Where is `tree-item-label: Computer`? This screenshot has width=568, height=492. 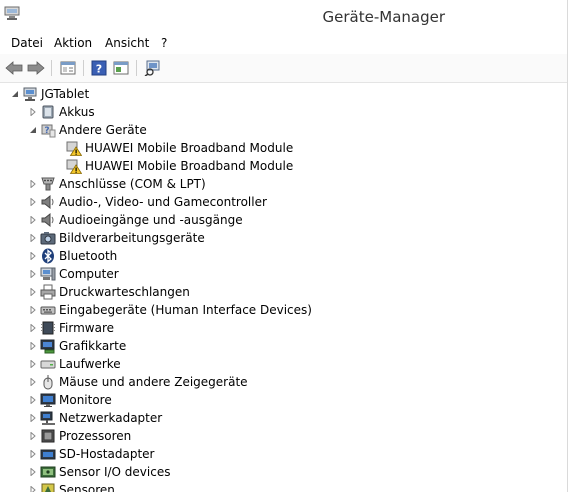 tree-item-label: Computer is located at coordinates (89, 274).